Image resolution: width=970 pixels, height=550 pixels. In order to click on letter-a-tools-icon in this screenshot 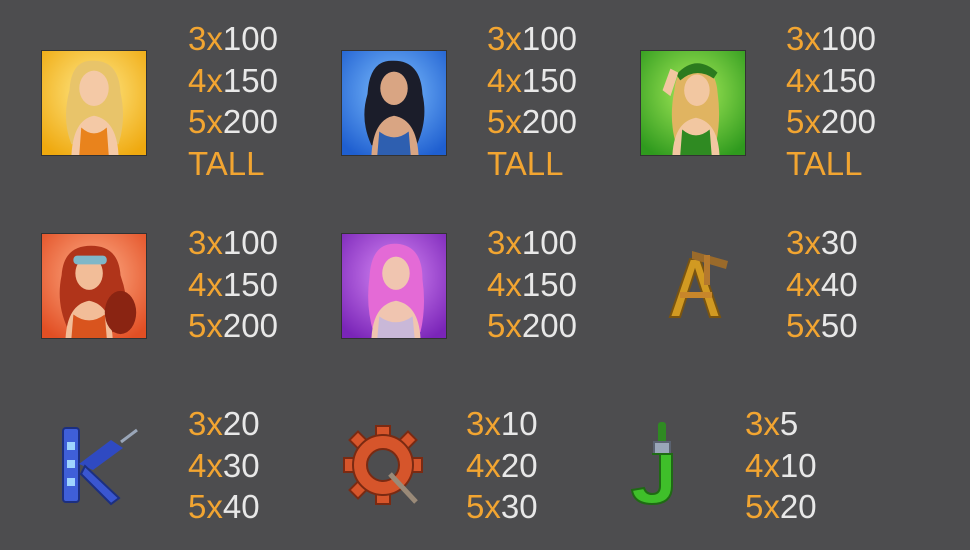, I will do `click(693, 286)`.